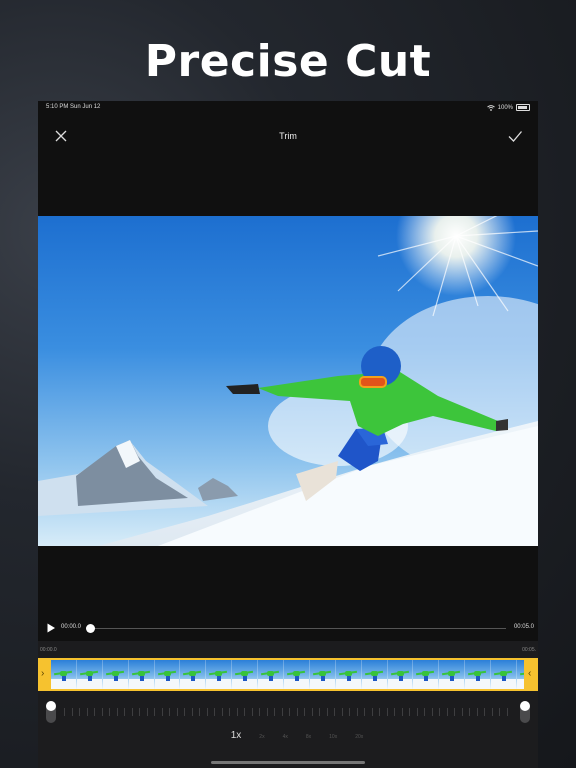 The width and height of the screenshot is (576, 768). I want to click on promo-headline: Precise Cut, so click(288, 61).